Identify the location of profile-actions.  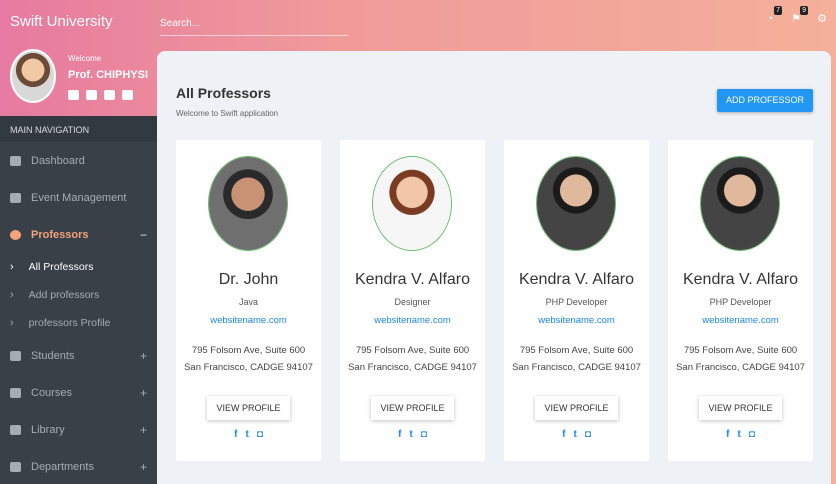
(100, 95).